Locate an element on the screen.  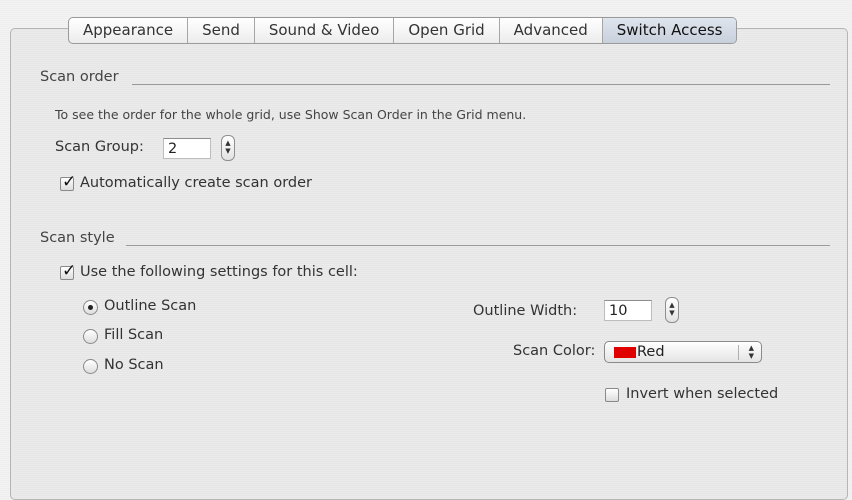
no-scan-label: No Scan is located at coordinates (134, 365).